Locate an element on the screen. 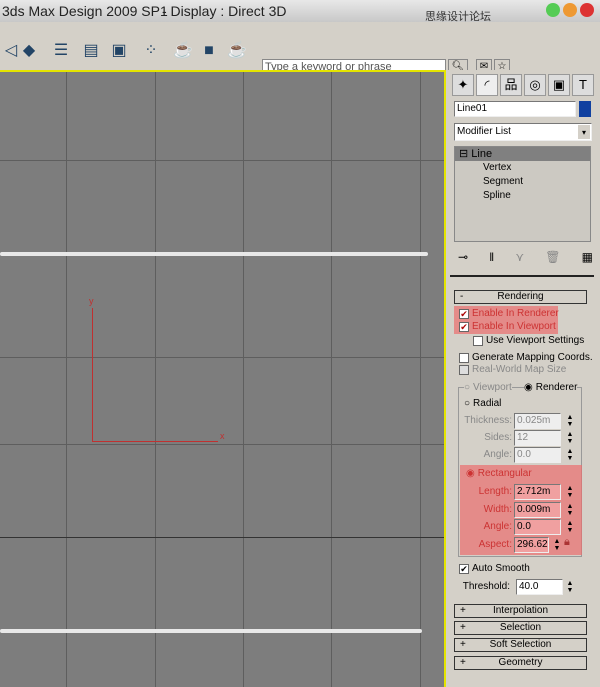  motion-tab-icon: ◎ is located at coordinates (535, 85).